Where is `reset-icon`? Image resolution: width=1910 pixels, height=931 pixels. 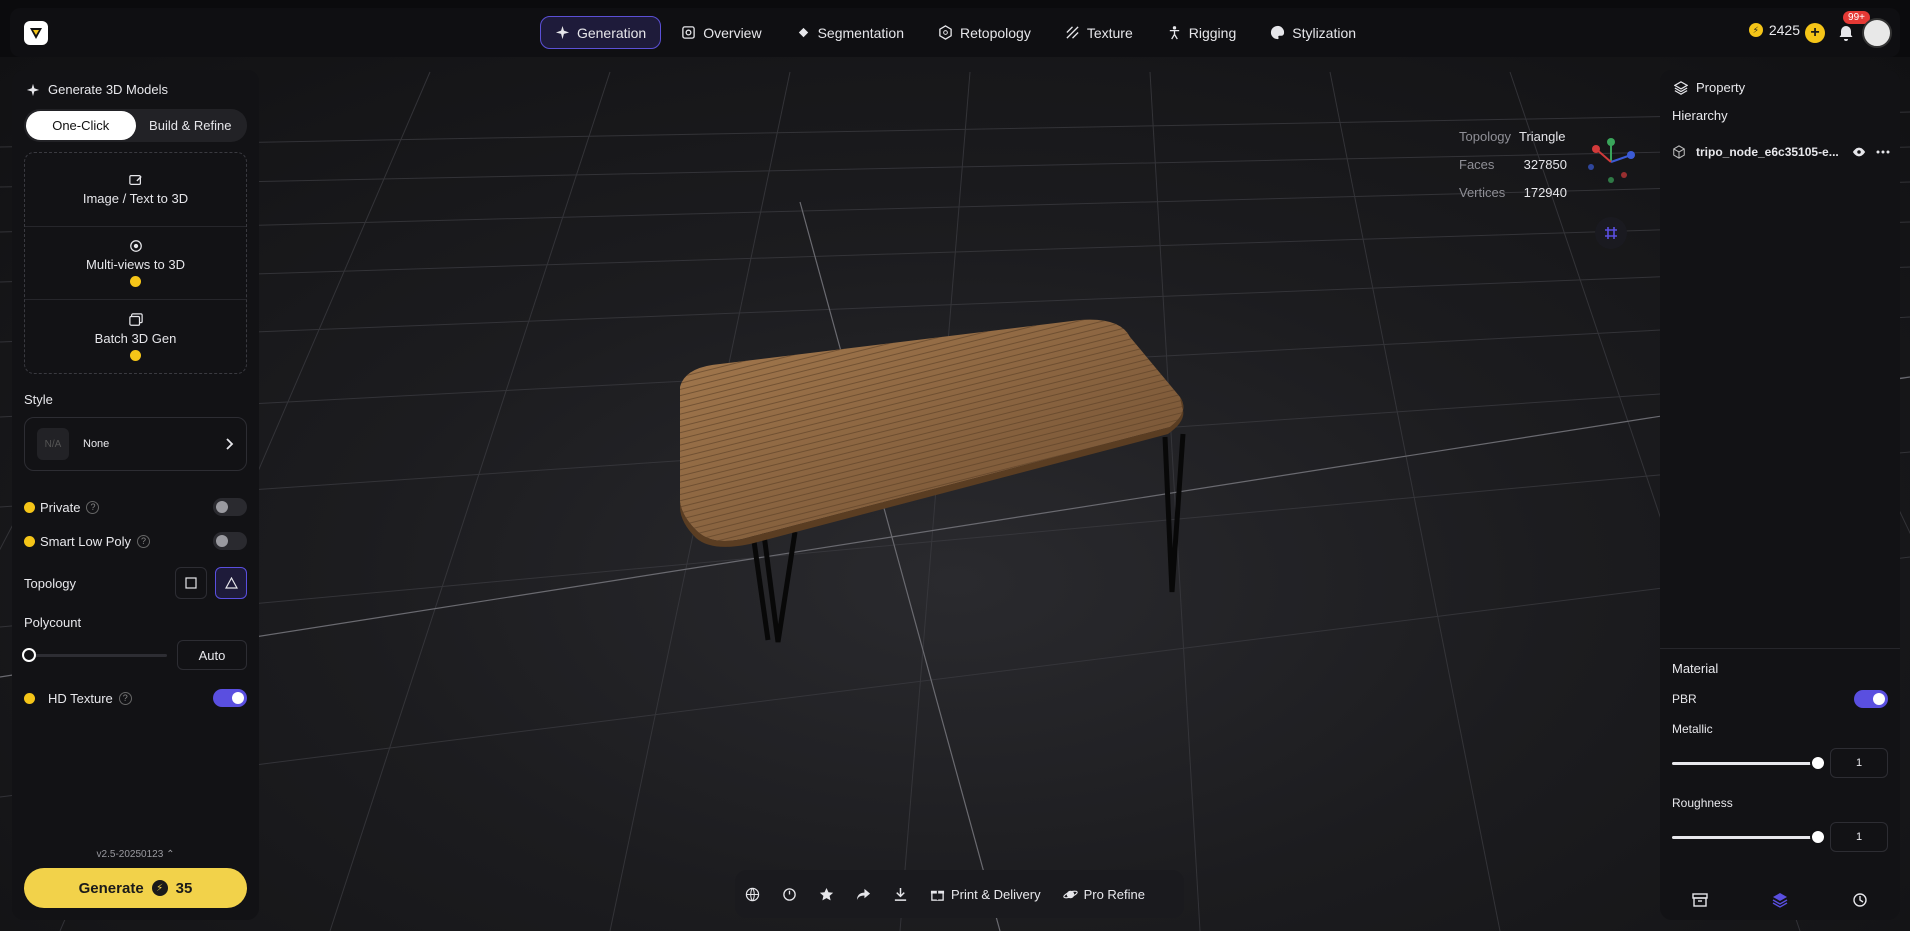 reset-icon is located at coordinates (789, 894).